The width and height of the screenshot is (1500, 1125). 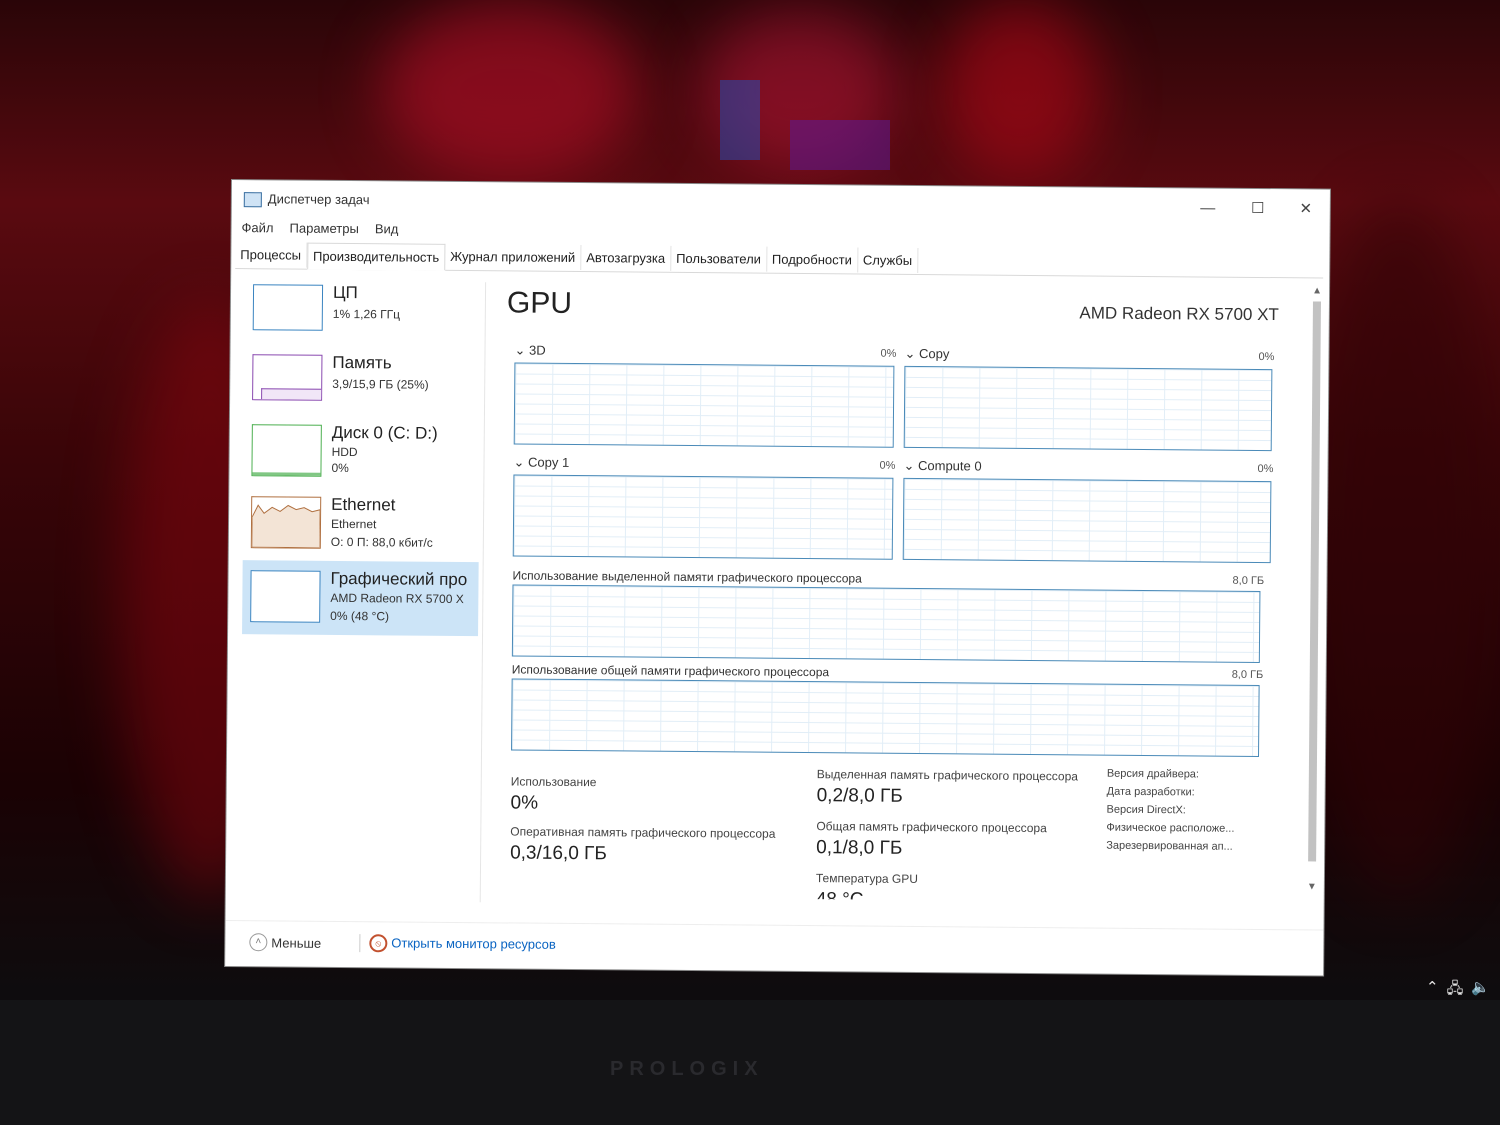 I want to click on sidebar-item-ethernet: Ethernet Ethernet О: 0 П: 88,0 кбит/с, so click(x=361, y=522).